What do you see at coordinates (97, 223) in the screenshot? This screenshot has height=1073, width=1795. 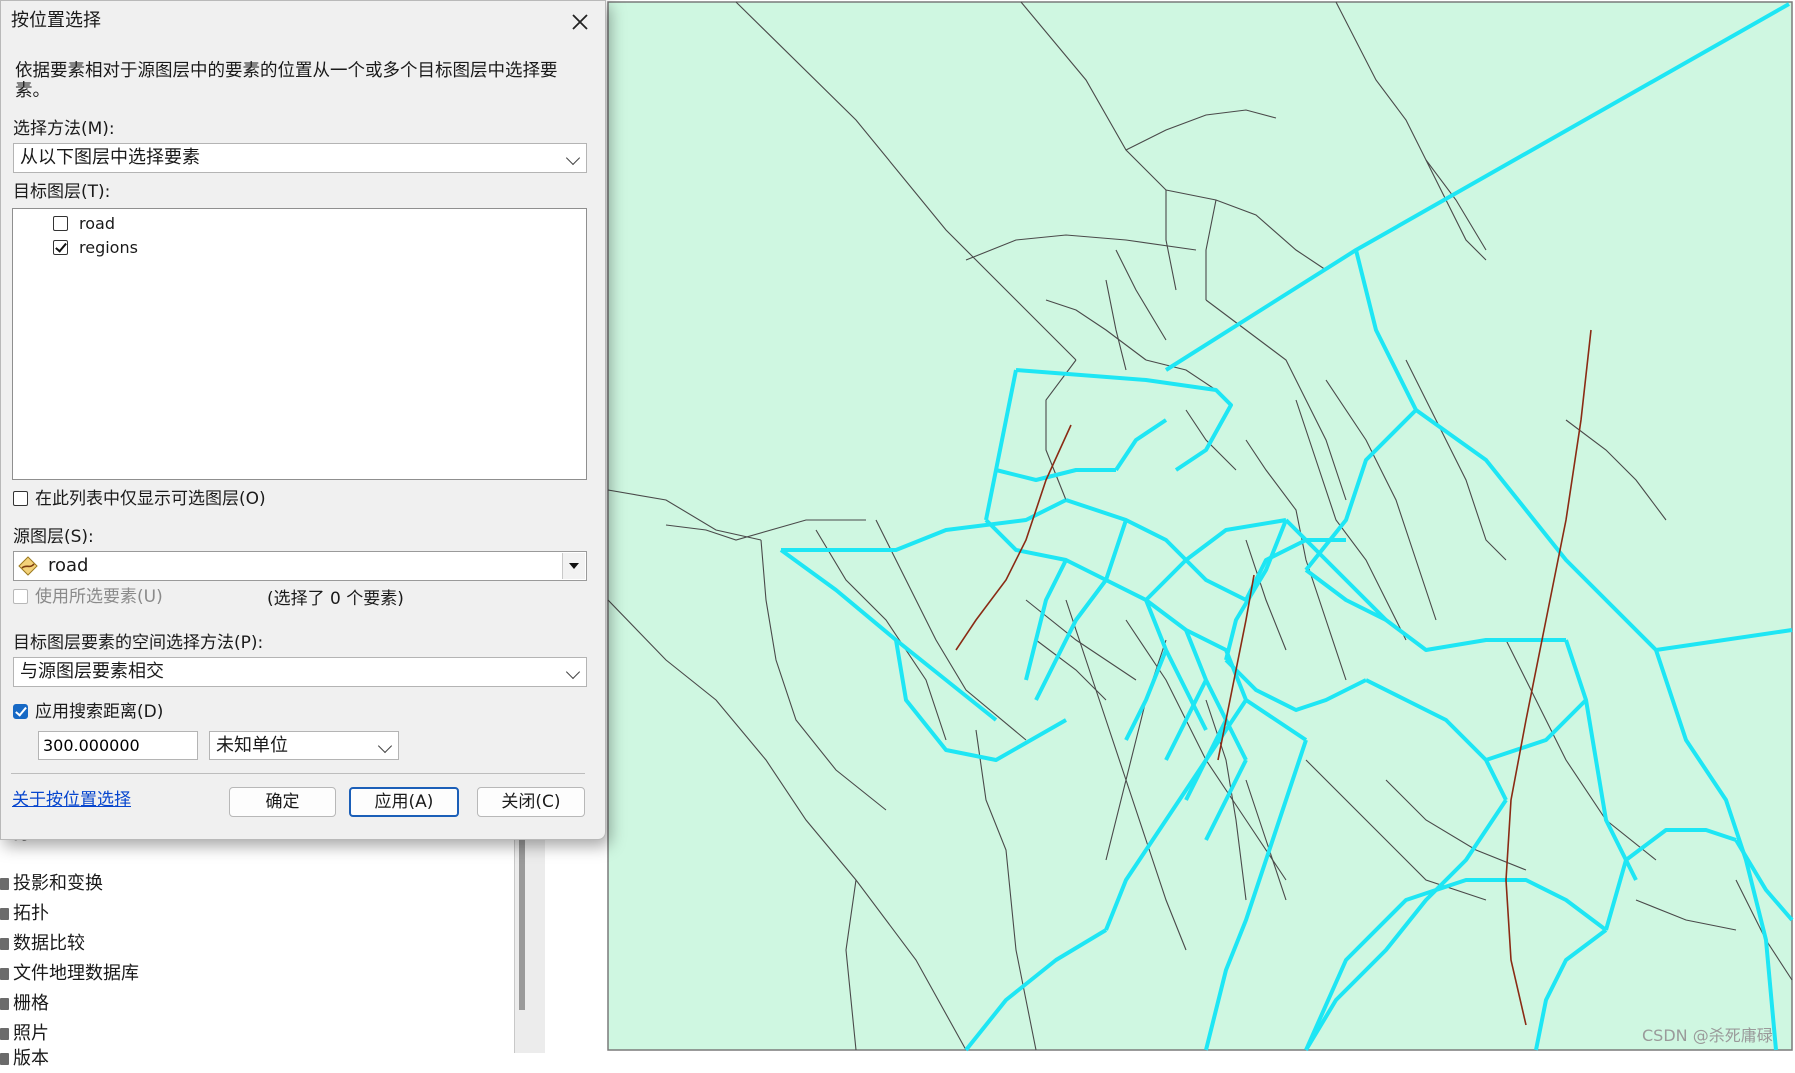 I see `layer-name-road: road` at bounding box center [97, 223].